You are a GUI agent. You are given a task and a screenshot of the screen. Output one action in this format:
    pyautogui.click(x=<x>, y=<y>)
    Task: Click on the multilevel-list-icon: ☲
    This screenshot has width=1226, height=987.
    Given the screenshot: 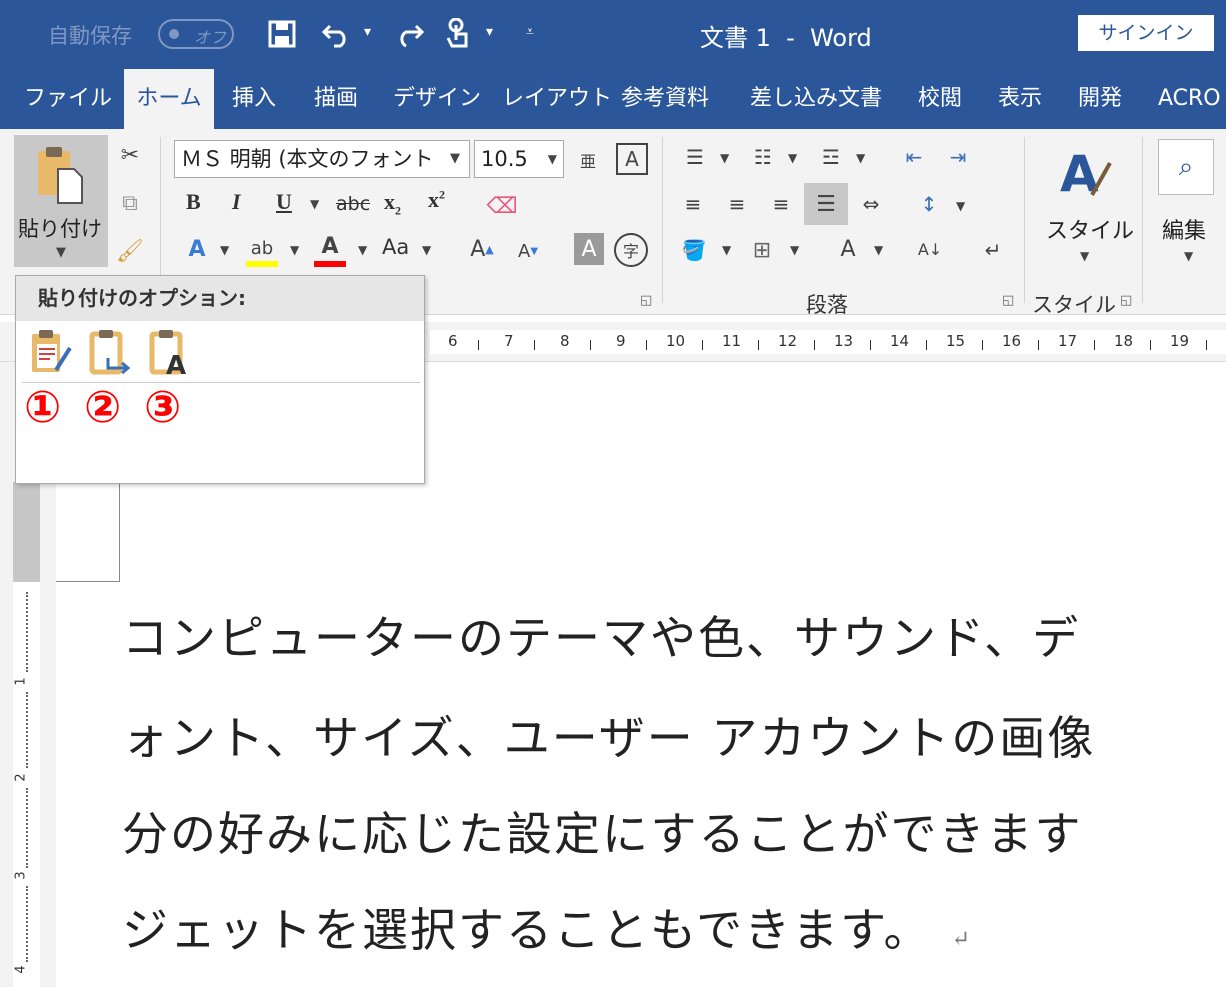 What is the action you would take?
    pyautogui.click(x=831, y=157)
    